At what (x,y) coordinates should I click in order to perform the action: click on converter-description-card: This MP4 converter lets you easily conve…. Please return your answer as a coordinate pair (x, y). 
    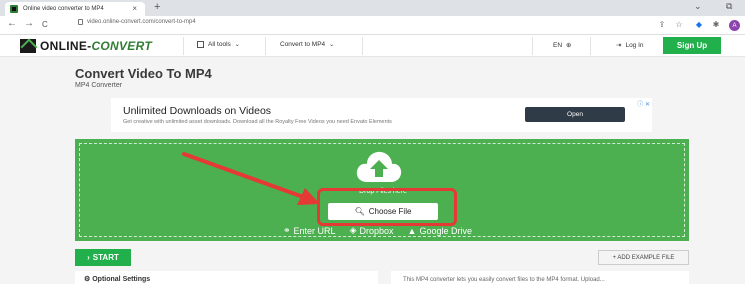
    Looking at the image, I should click on (540, 277).